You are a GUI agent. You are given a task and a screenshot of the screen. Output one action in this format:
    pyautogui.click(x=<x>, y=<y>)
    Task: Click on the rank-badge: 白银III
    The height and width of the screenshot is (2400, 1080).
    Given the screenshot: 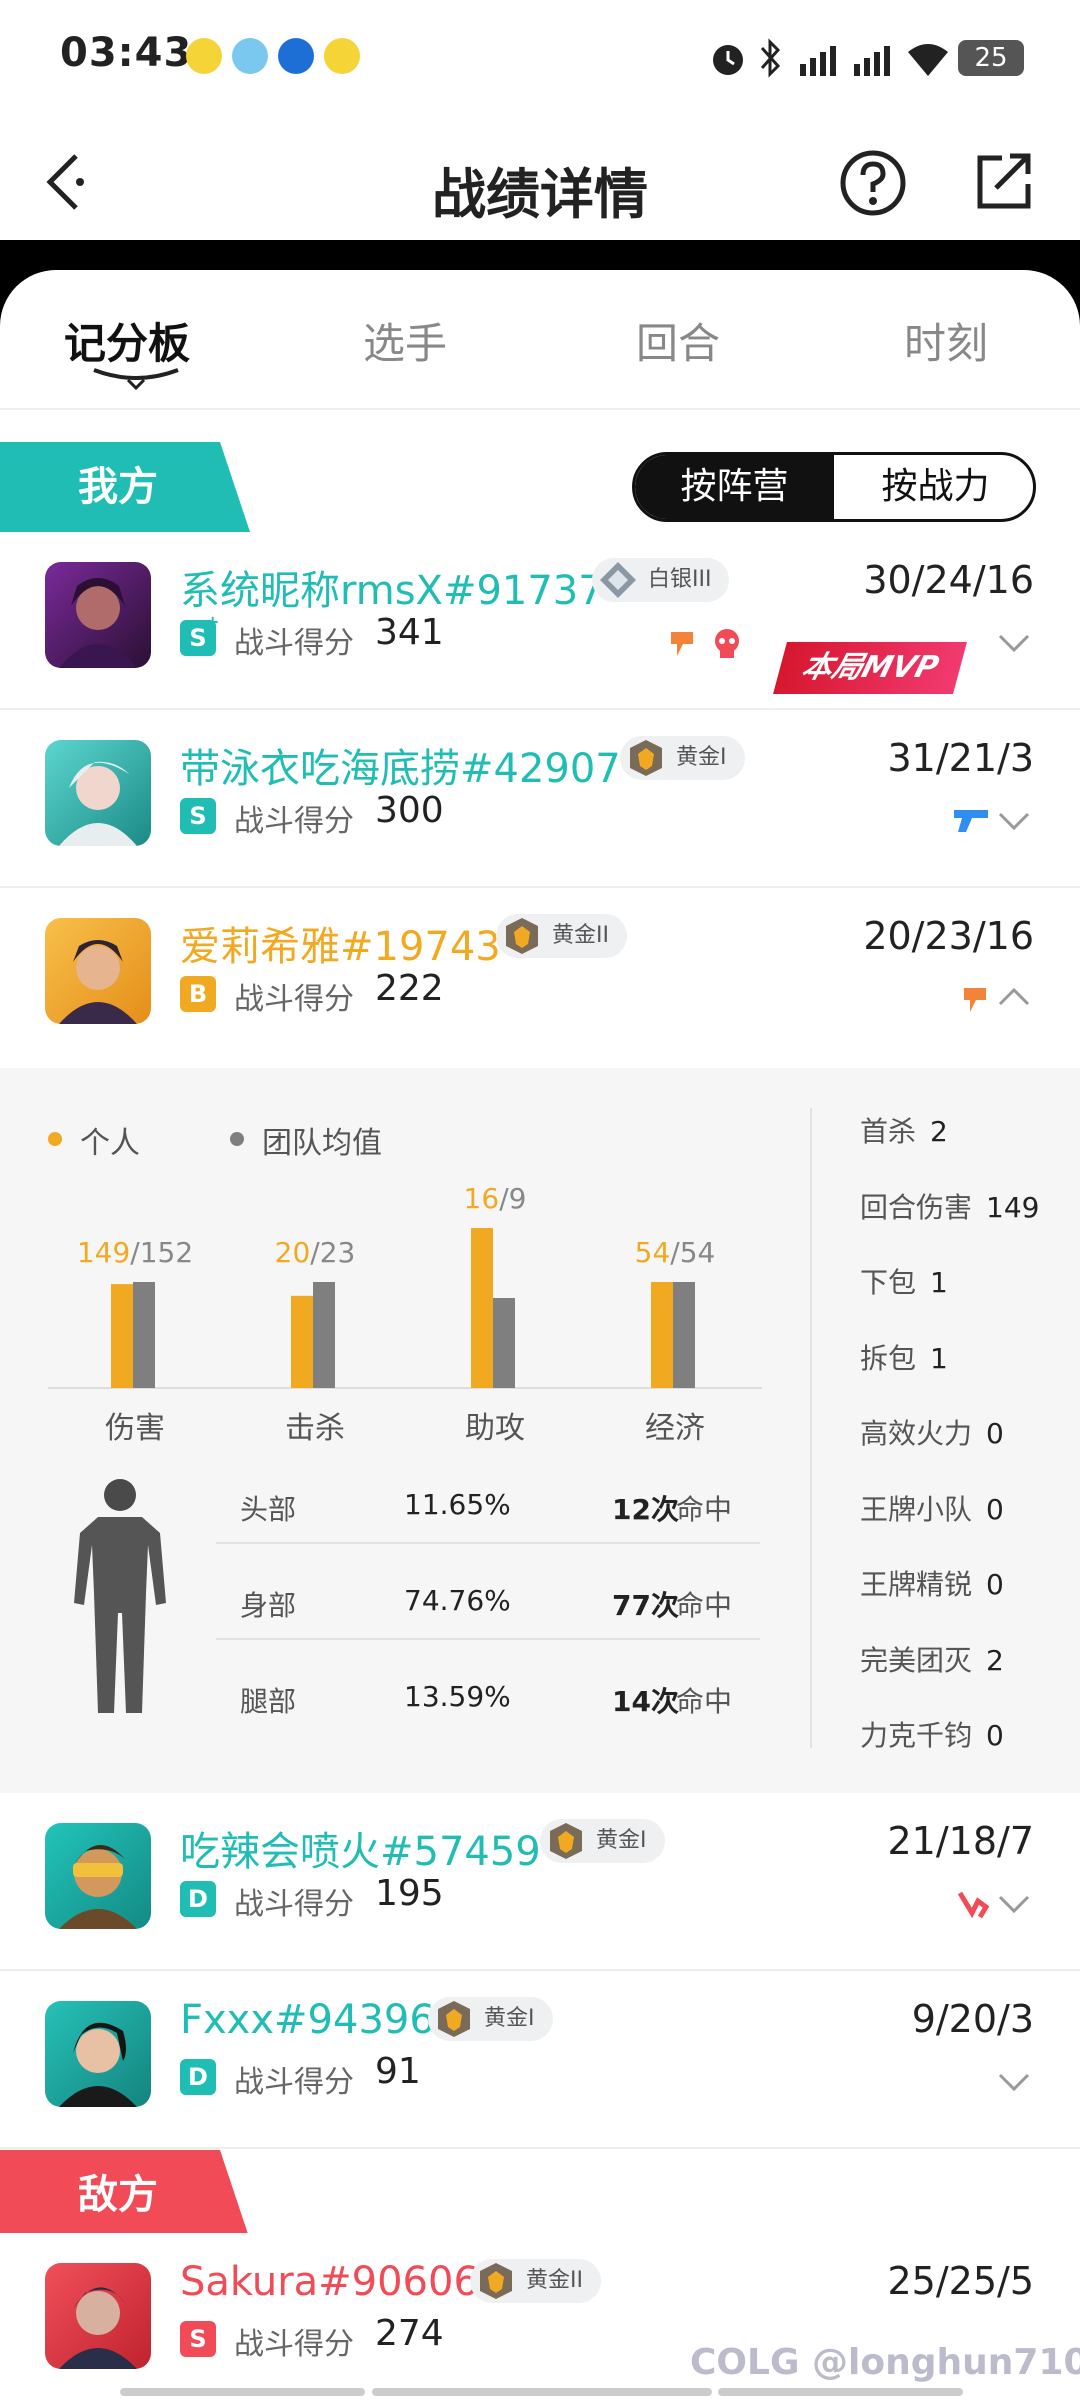 What is the action you would take?
    pyautogui.click(x=661, y=580)
    